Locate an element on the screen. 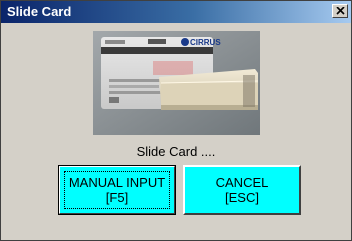 The height and width of the screenshot is (241, 352). focus-rectangle is located at coordinates (117, 190).